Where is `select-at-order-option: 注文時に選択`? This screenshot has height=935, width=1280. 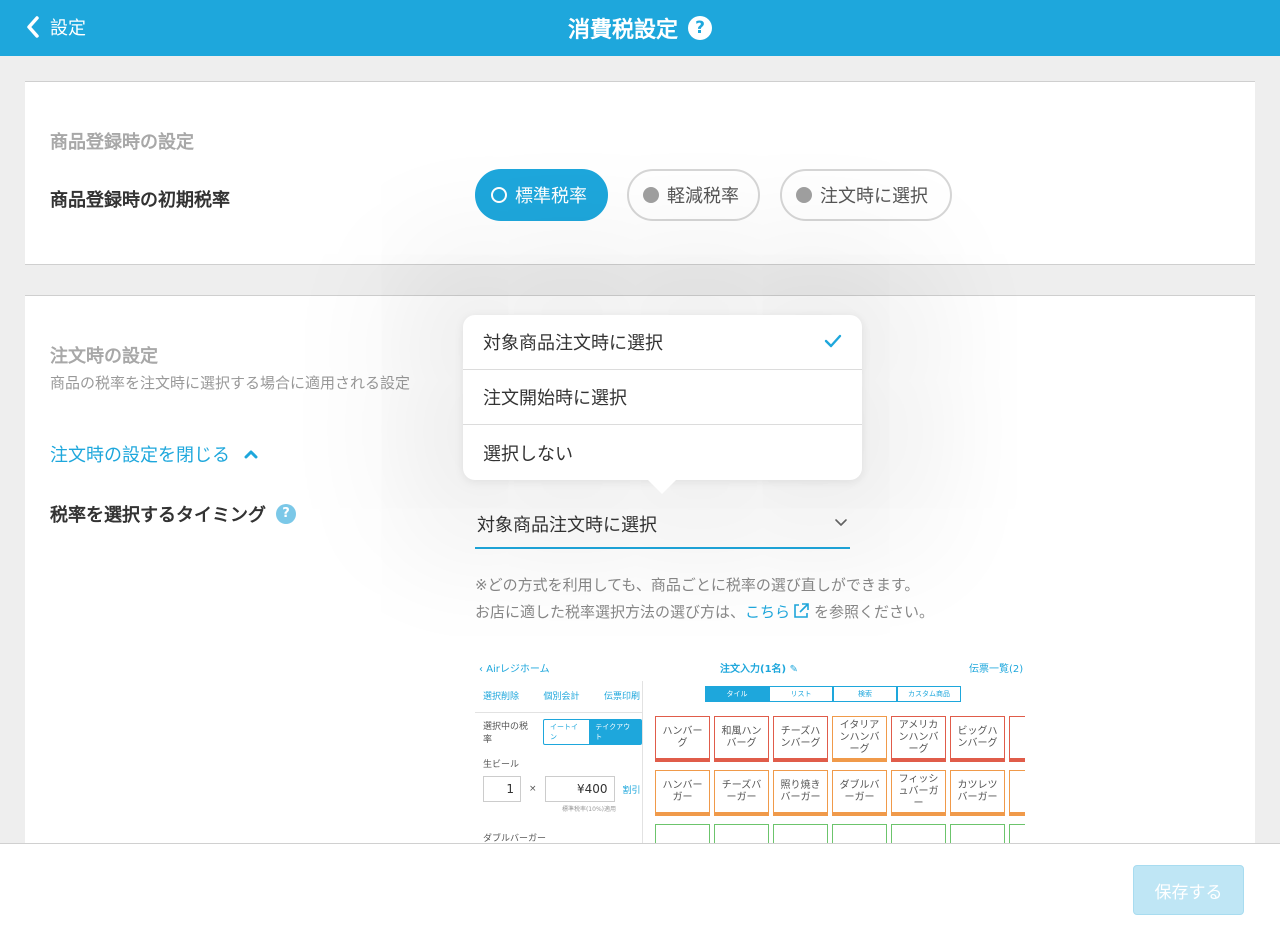
select-at-order-option: 注文時に選択 is located at coordinates (866, 195).